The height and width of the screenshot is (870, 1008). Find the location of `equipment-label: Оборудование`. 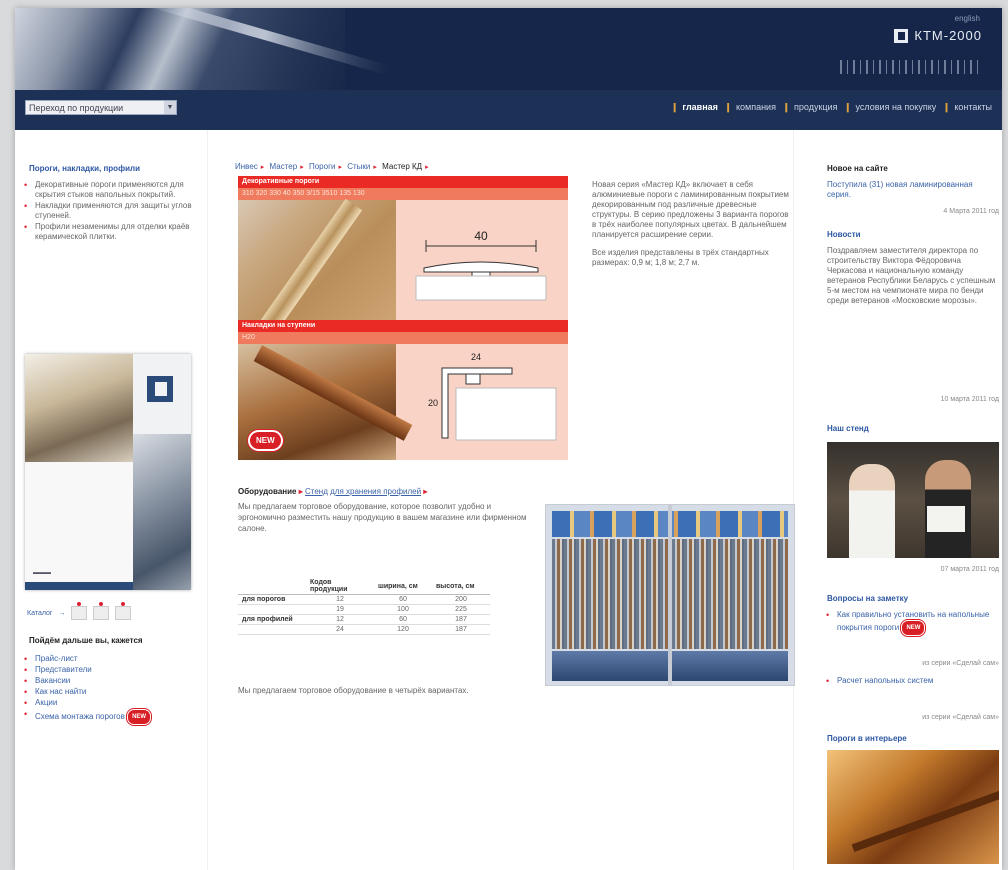

equipment-label: Оборудование is located at coordinates (267, 491).